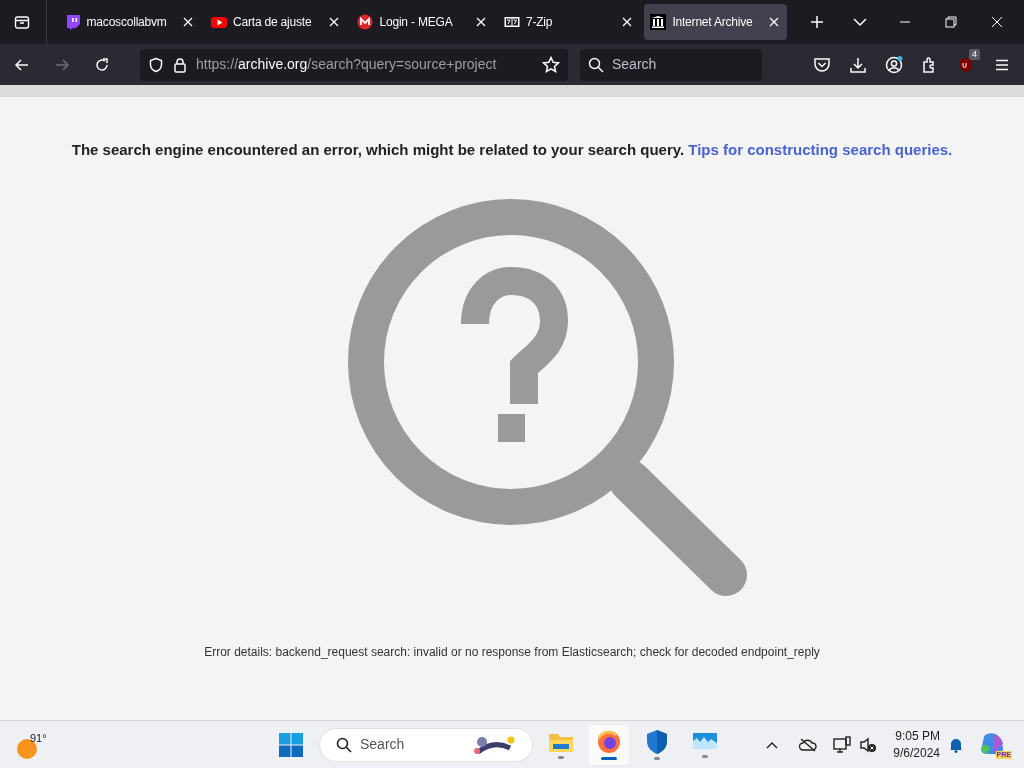 This screenshot has width=1024, height=768. I want to click on bookmark-star-icon, so click(551, 64).